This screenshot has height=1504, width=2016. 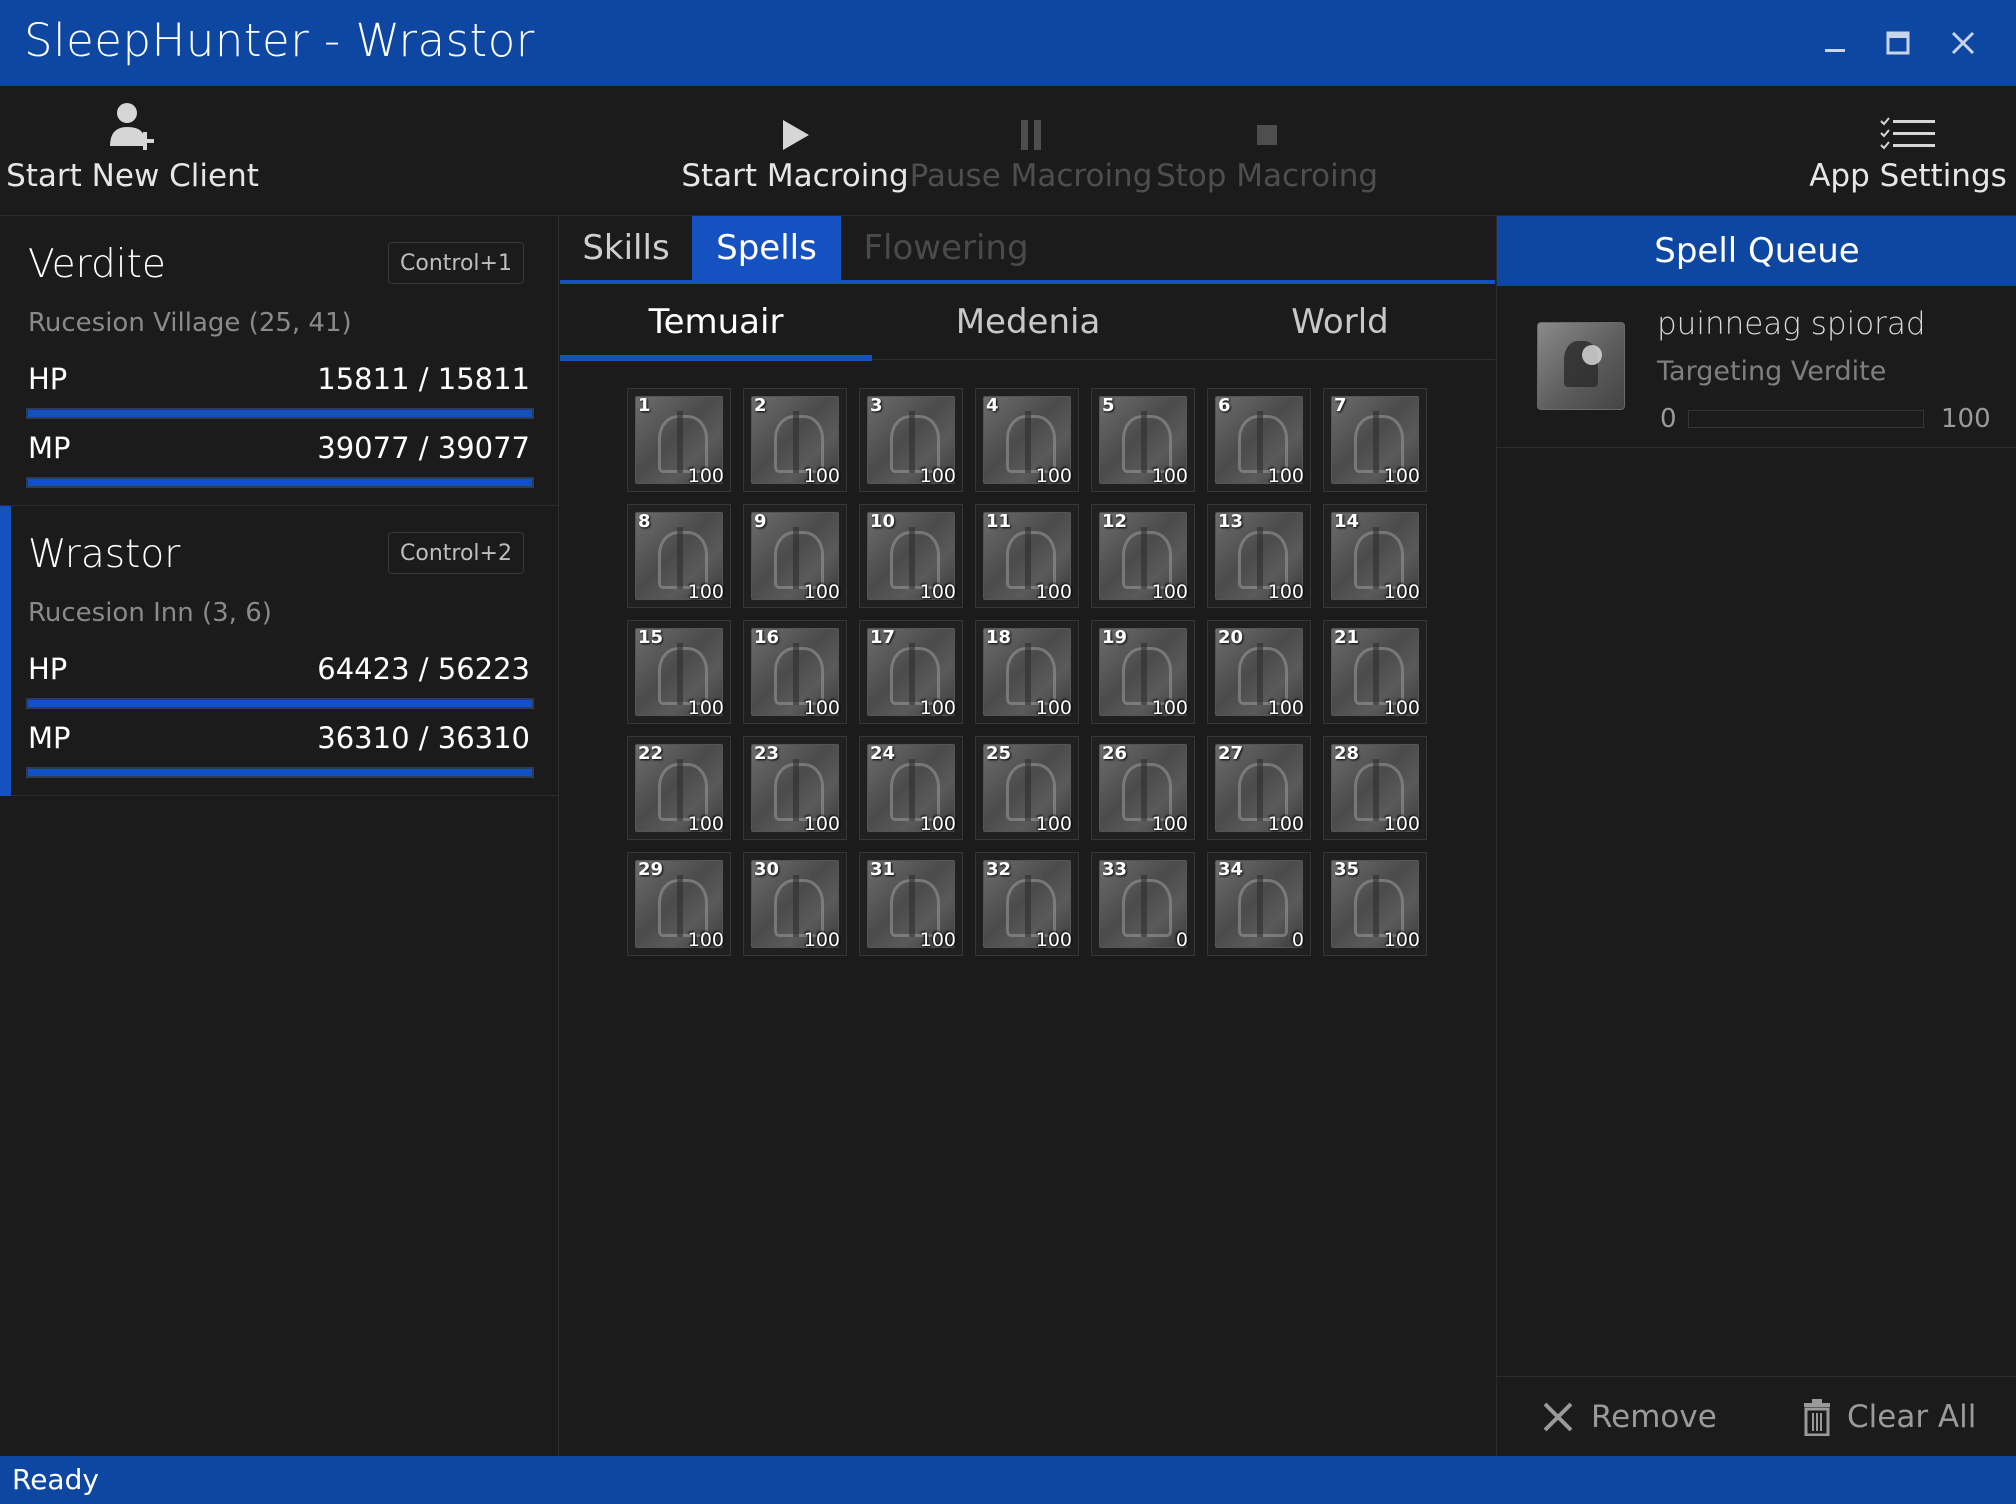 I want to click on spell-queue-header: Spell Queue, so click(x=1756, y=251).